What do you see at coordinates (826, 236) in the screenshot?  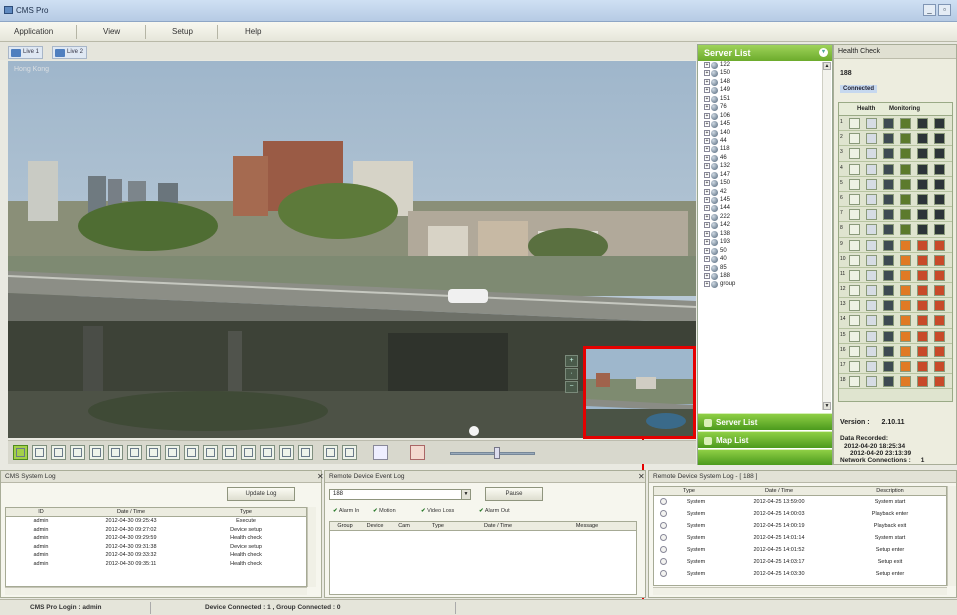 I see `server-list-scrollbar: ▲ ▼` at bounding box center [826, 236].